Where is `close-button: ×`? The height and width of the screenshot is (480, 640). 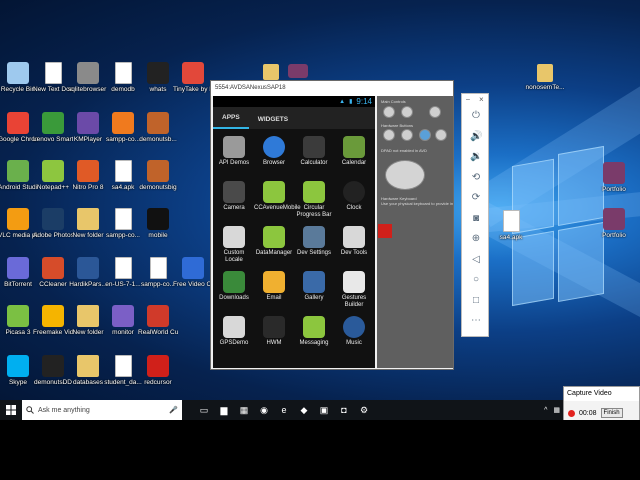
close-button: × is located at coordinates (481, 99).